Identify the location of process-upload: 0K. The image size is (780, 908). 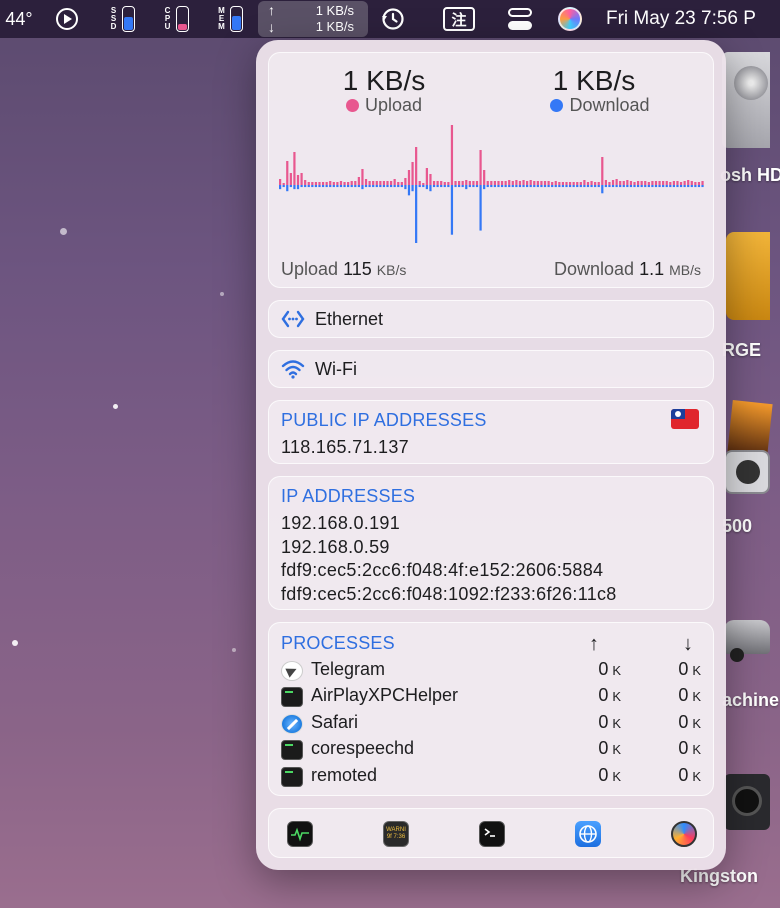
(601, 775).